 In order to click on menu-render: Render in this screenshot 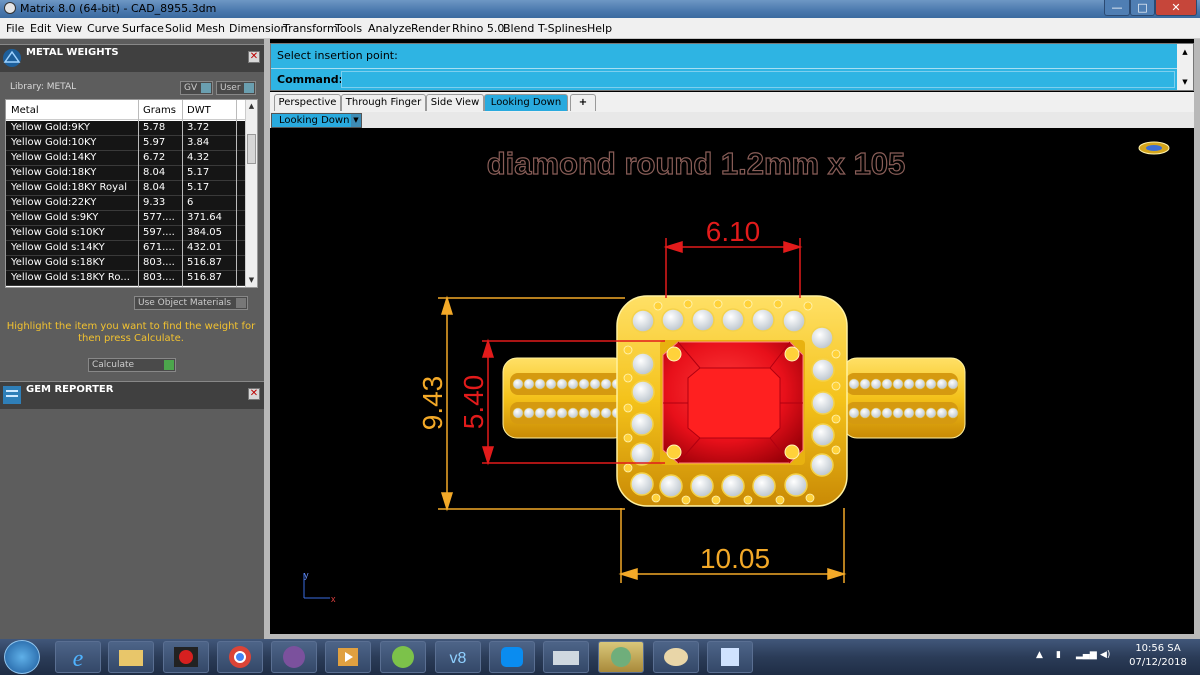, I will do `click(430, 28)`.